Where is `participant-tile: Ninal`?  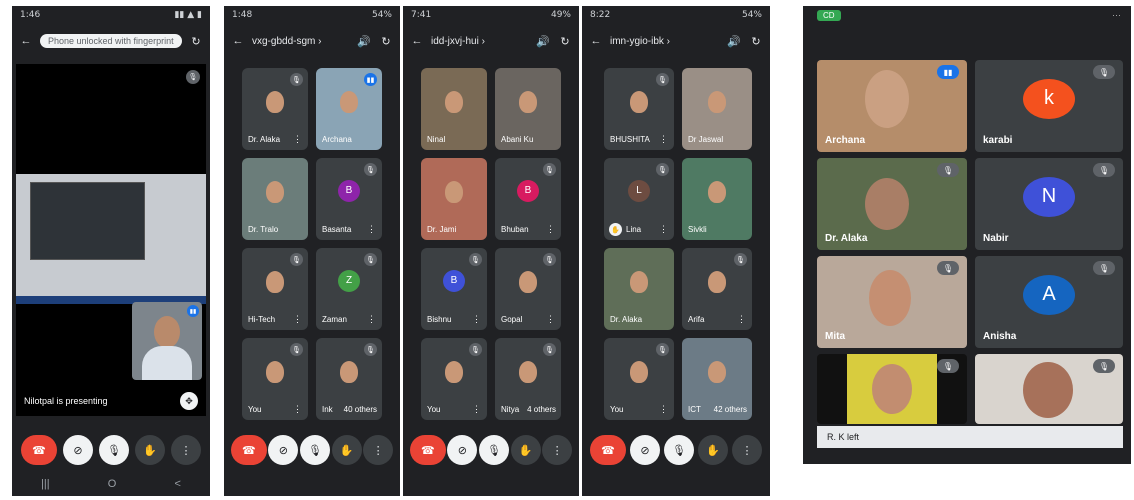 participant-tile: Ninal is located at coordinates (454, 109).